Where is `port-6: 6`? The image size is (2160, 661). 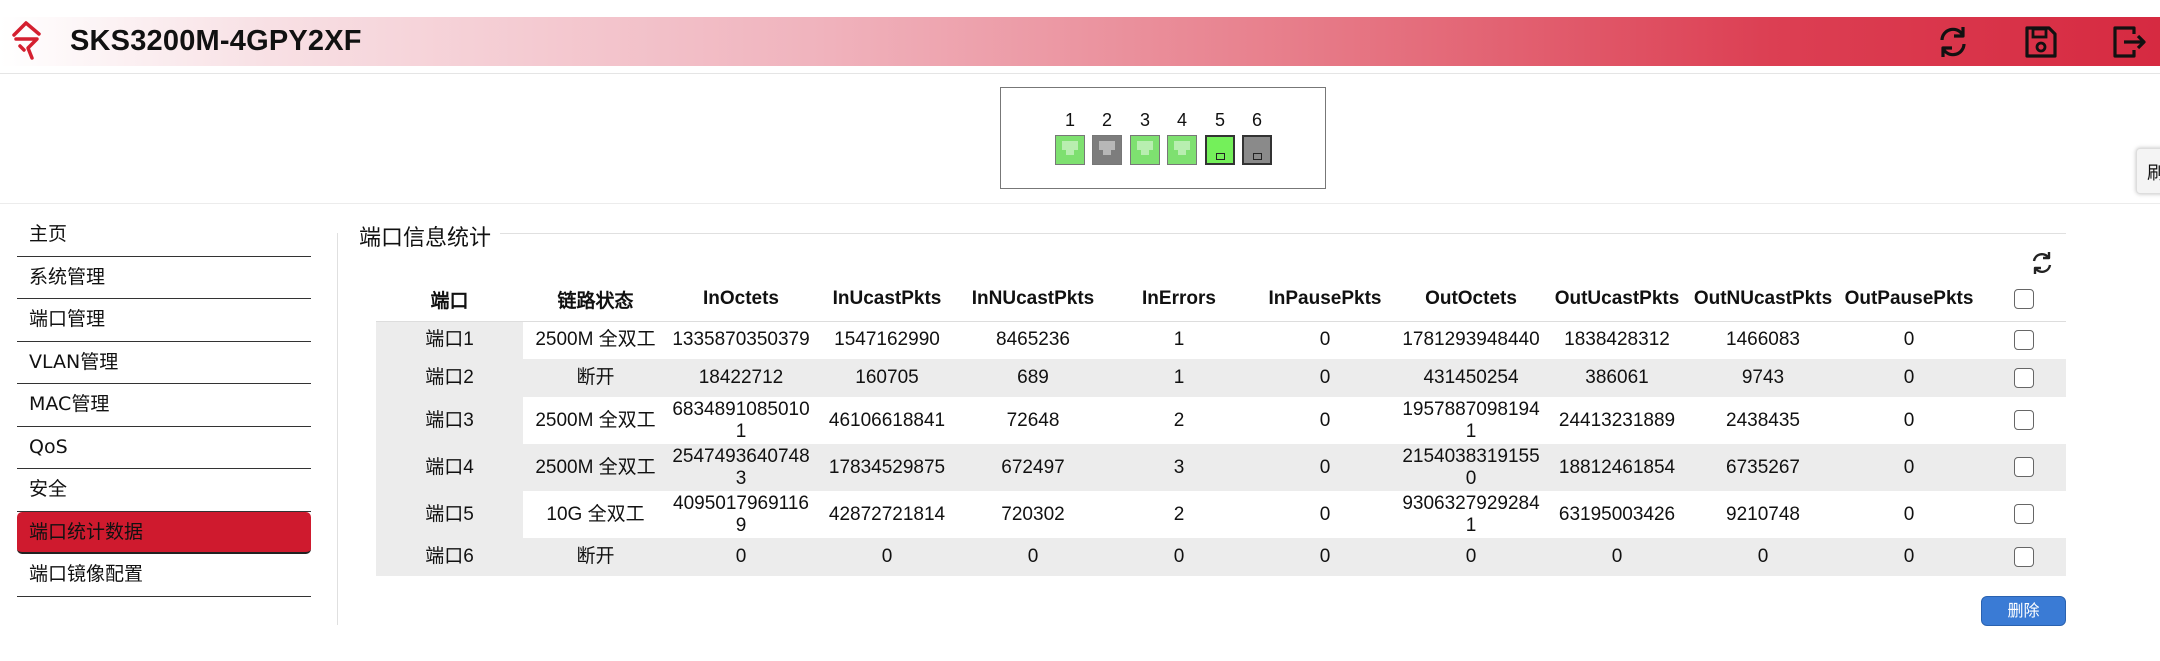 port-6: 6 is located at coordinates (1257, 136).